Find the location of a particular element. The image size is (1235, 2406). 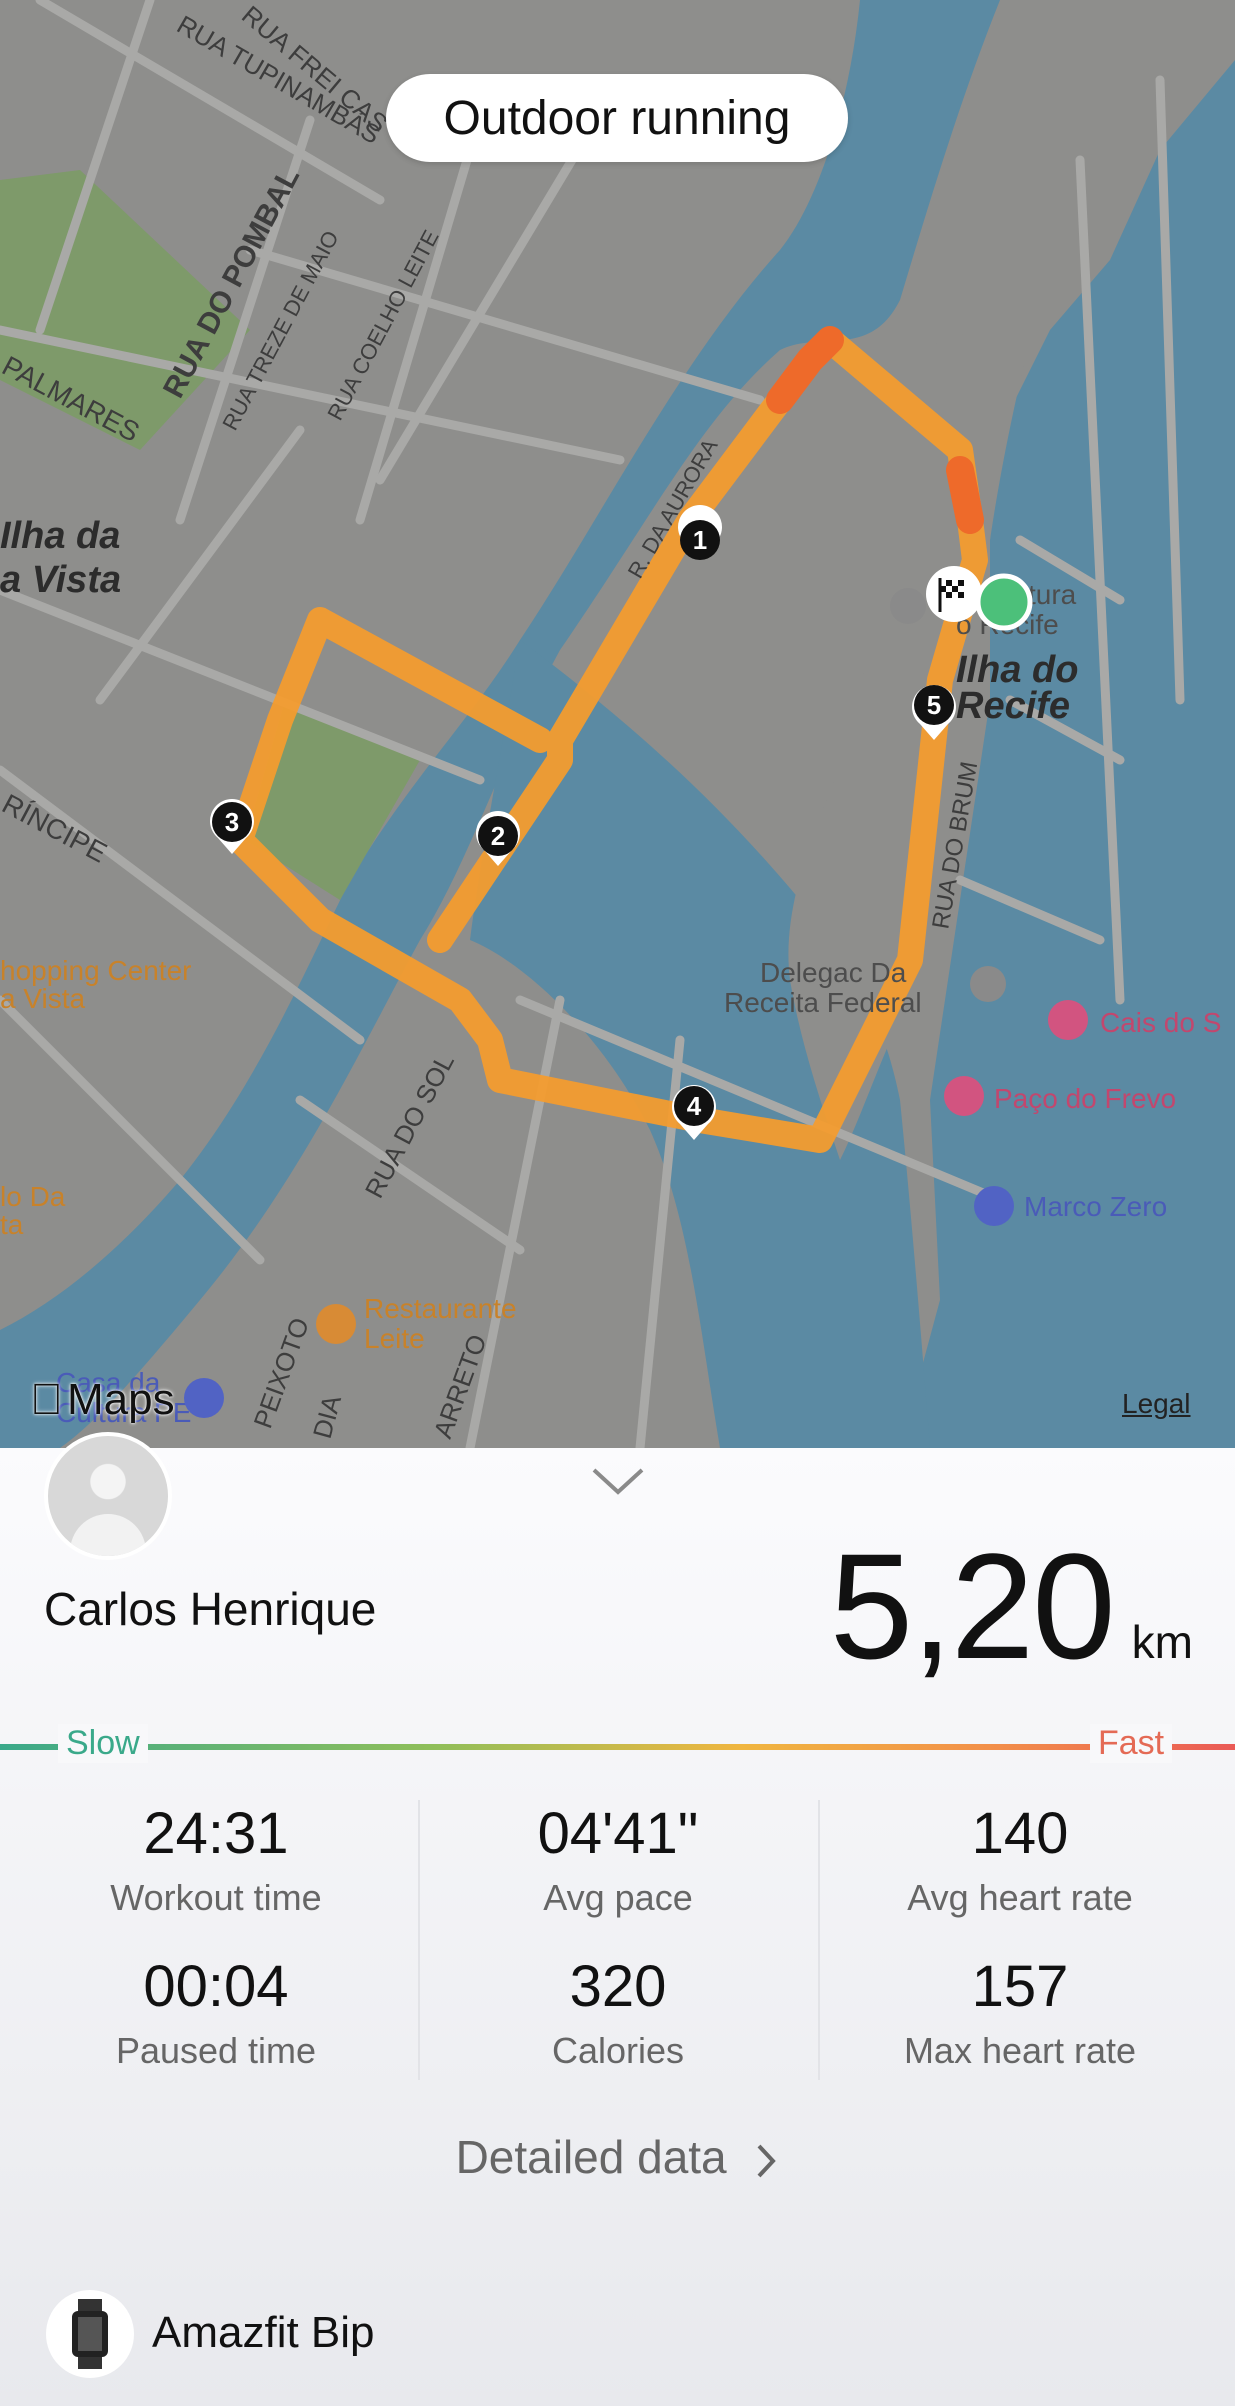

district-label: Ilha da is located at coordinates (60, 536).